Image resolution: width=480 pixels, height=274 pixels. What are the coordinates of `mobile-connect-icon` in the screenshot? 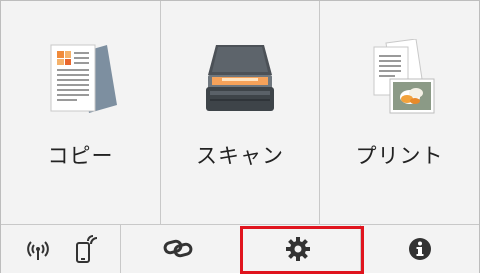 It's located at (87, 249).